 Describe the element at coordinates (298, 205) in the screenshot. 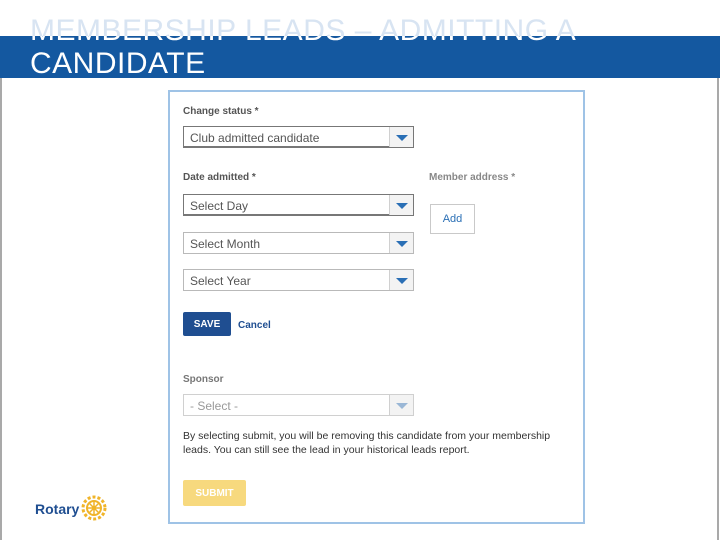

I see `day-select: Select Day` at that location.